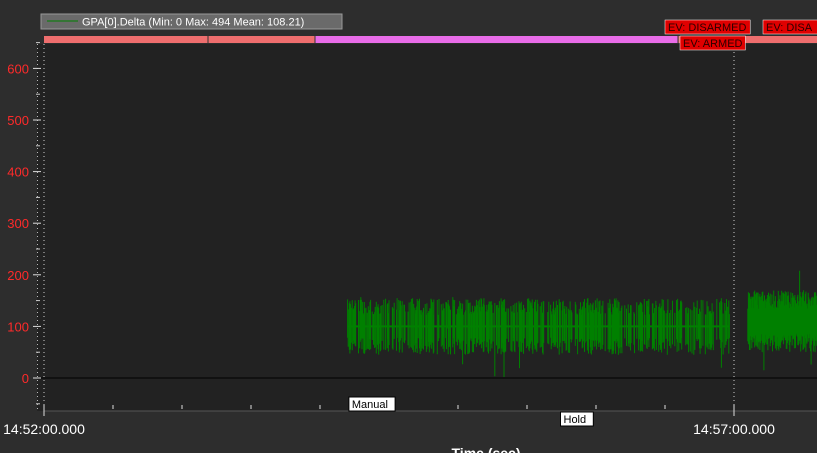 The image size is (817, 453). Describe the element at coordinates (575, 420) in the screenshot. I see `mode-marker-label: Hold` at that location.